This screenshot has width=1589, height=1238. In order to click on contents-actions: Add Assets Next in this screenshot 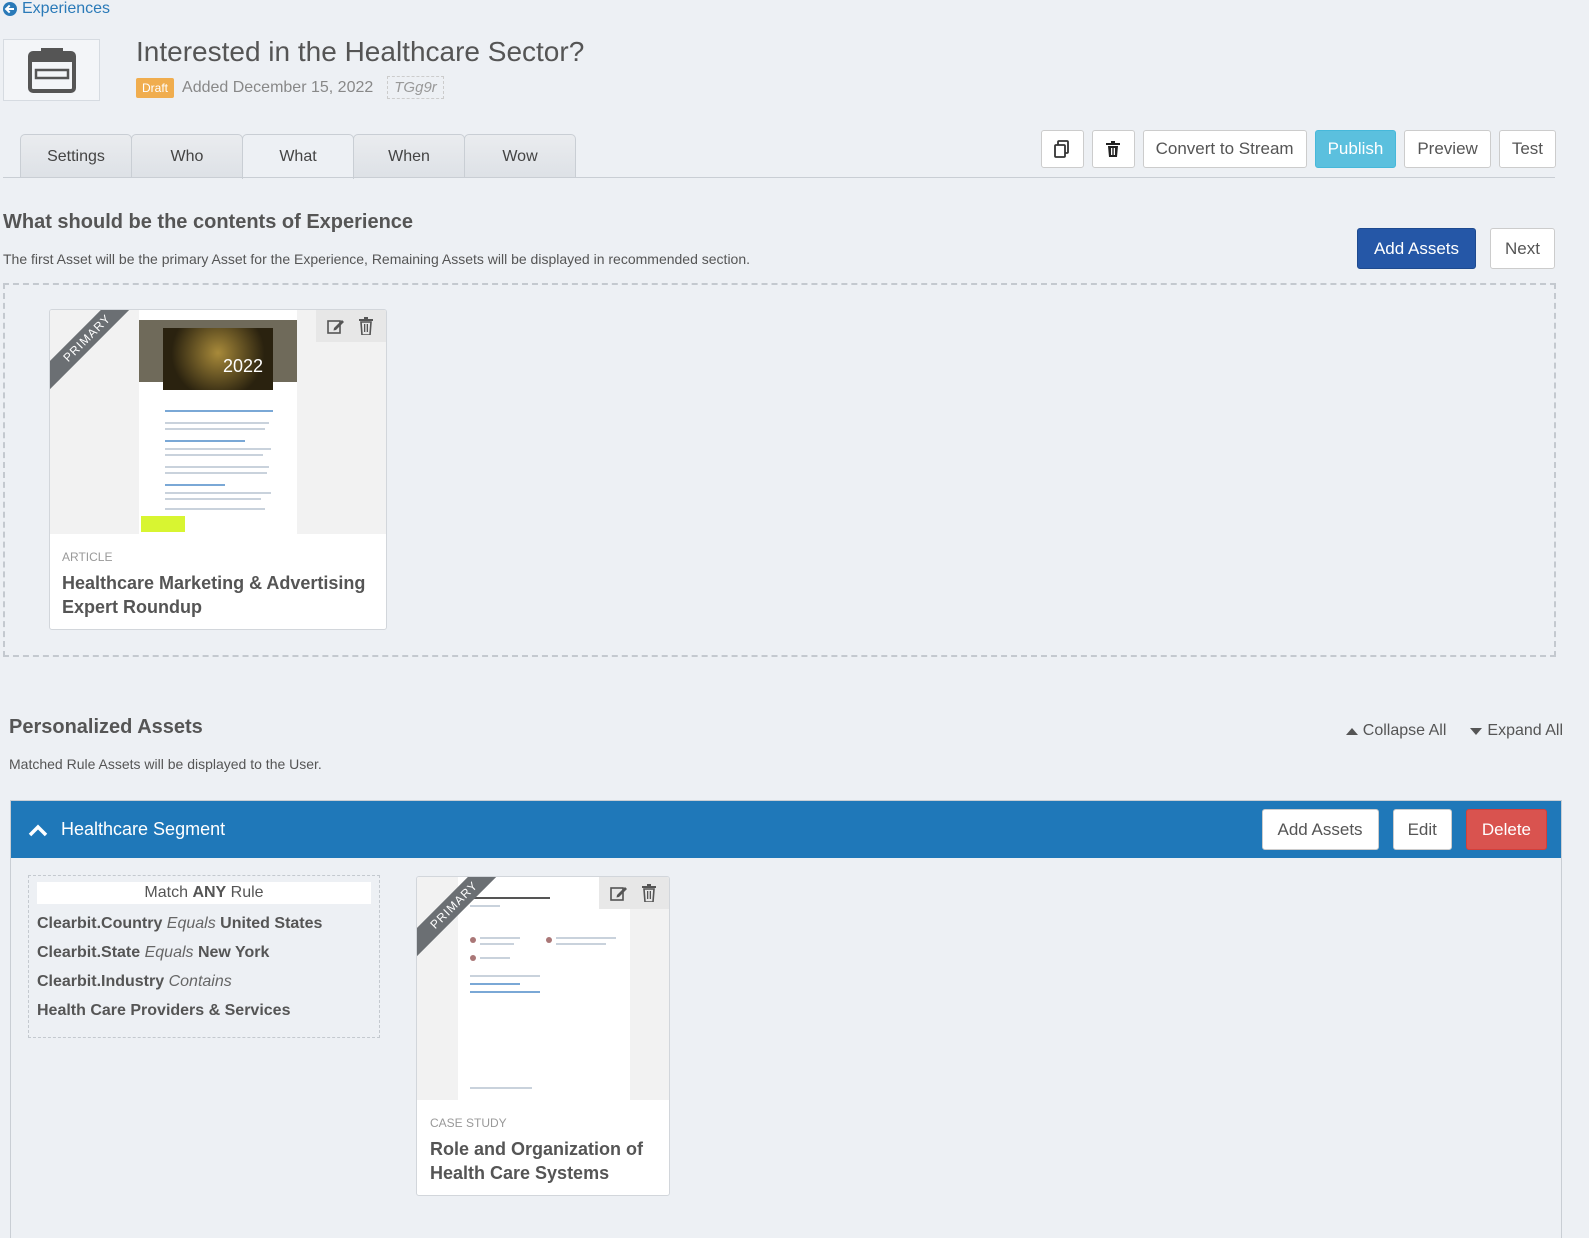, I will do `click(1455, 248)`.